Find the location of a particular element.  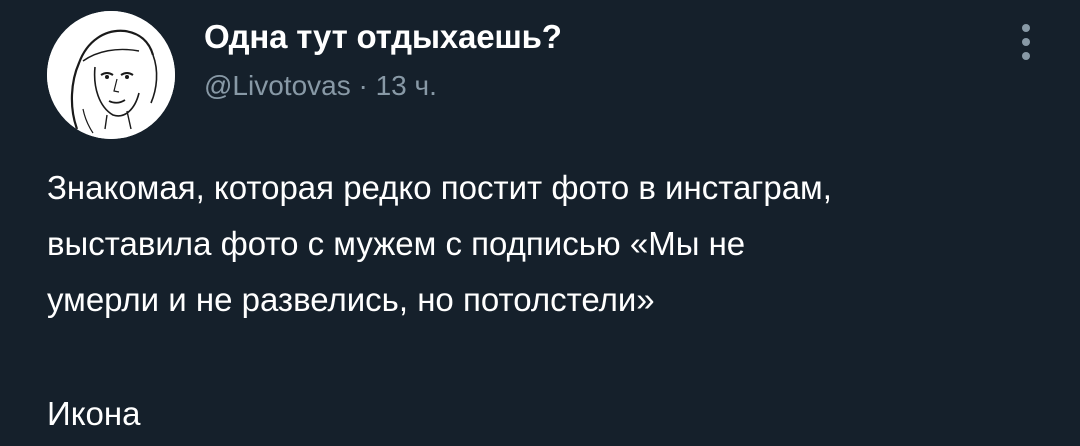

tweet-meta: @Livotovas · 13 ч. is located at coordinates (320, 86).